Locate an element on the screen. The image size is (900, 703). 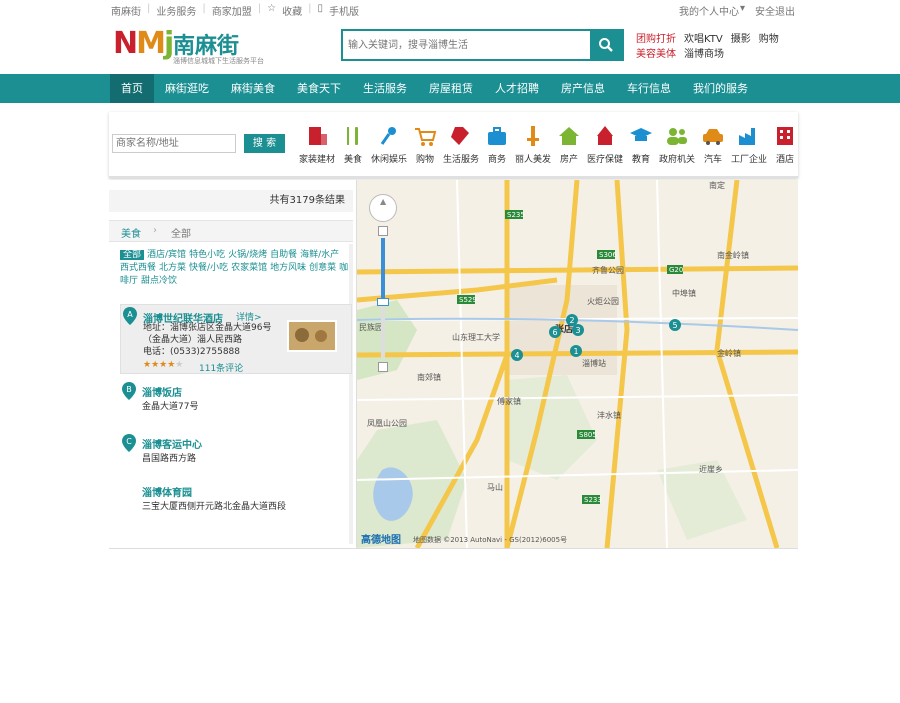
crumb-sub: 全部 is located at coordinates (181, 234).